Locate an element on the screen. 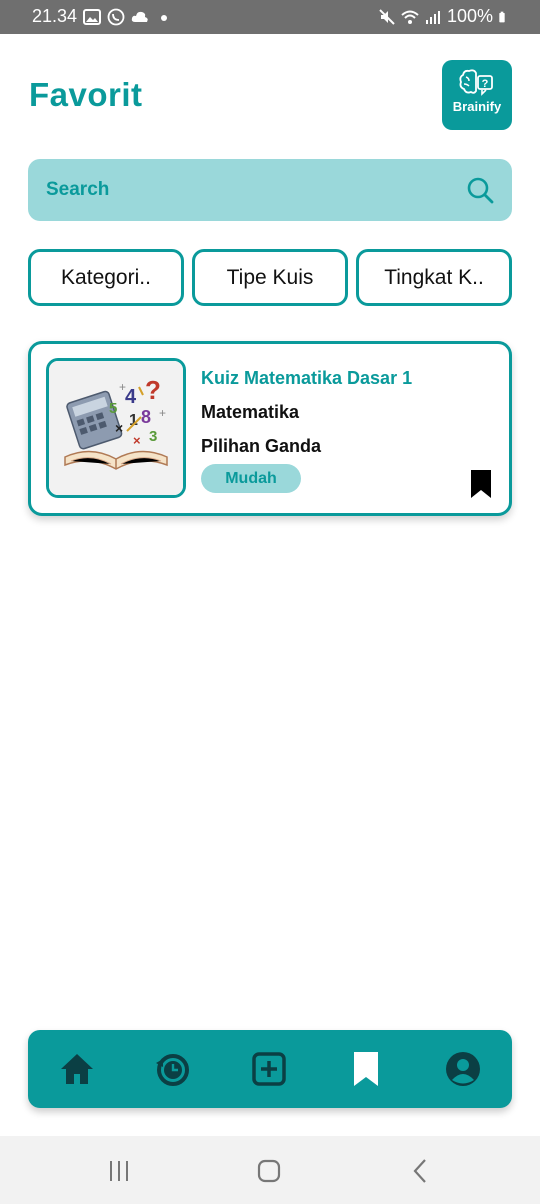  quiz-thumbnail: 4 ? 5 8 1 3 × × + + is located at coordinates (116, 428).